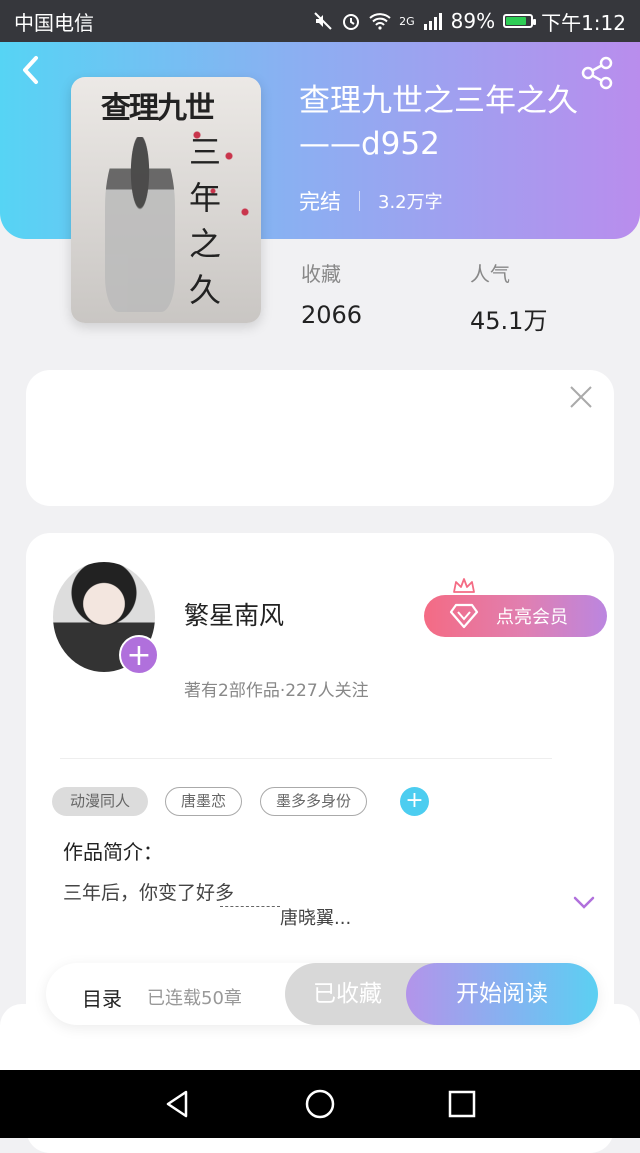  I want to click on intro-text-line1: 三年后，你变了好多, so click(149, 893).